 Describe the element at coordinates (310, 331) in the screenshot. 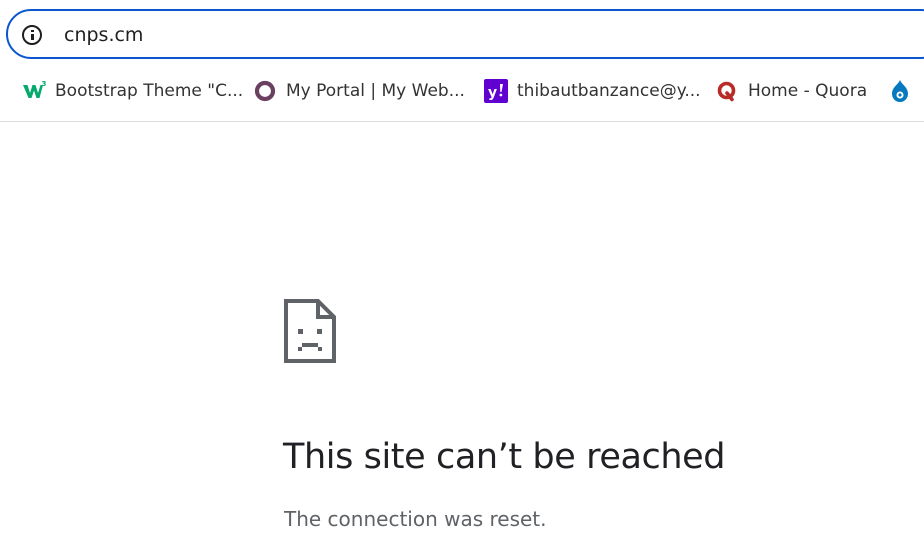

I see `sad-page-icon` at that location.